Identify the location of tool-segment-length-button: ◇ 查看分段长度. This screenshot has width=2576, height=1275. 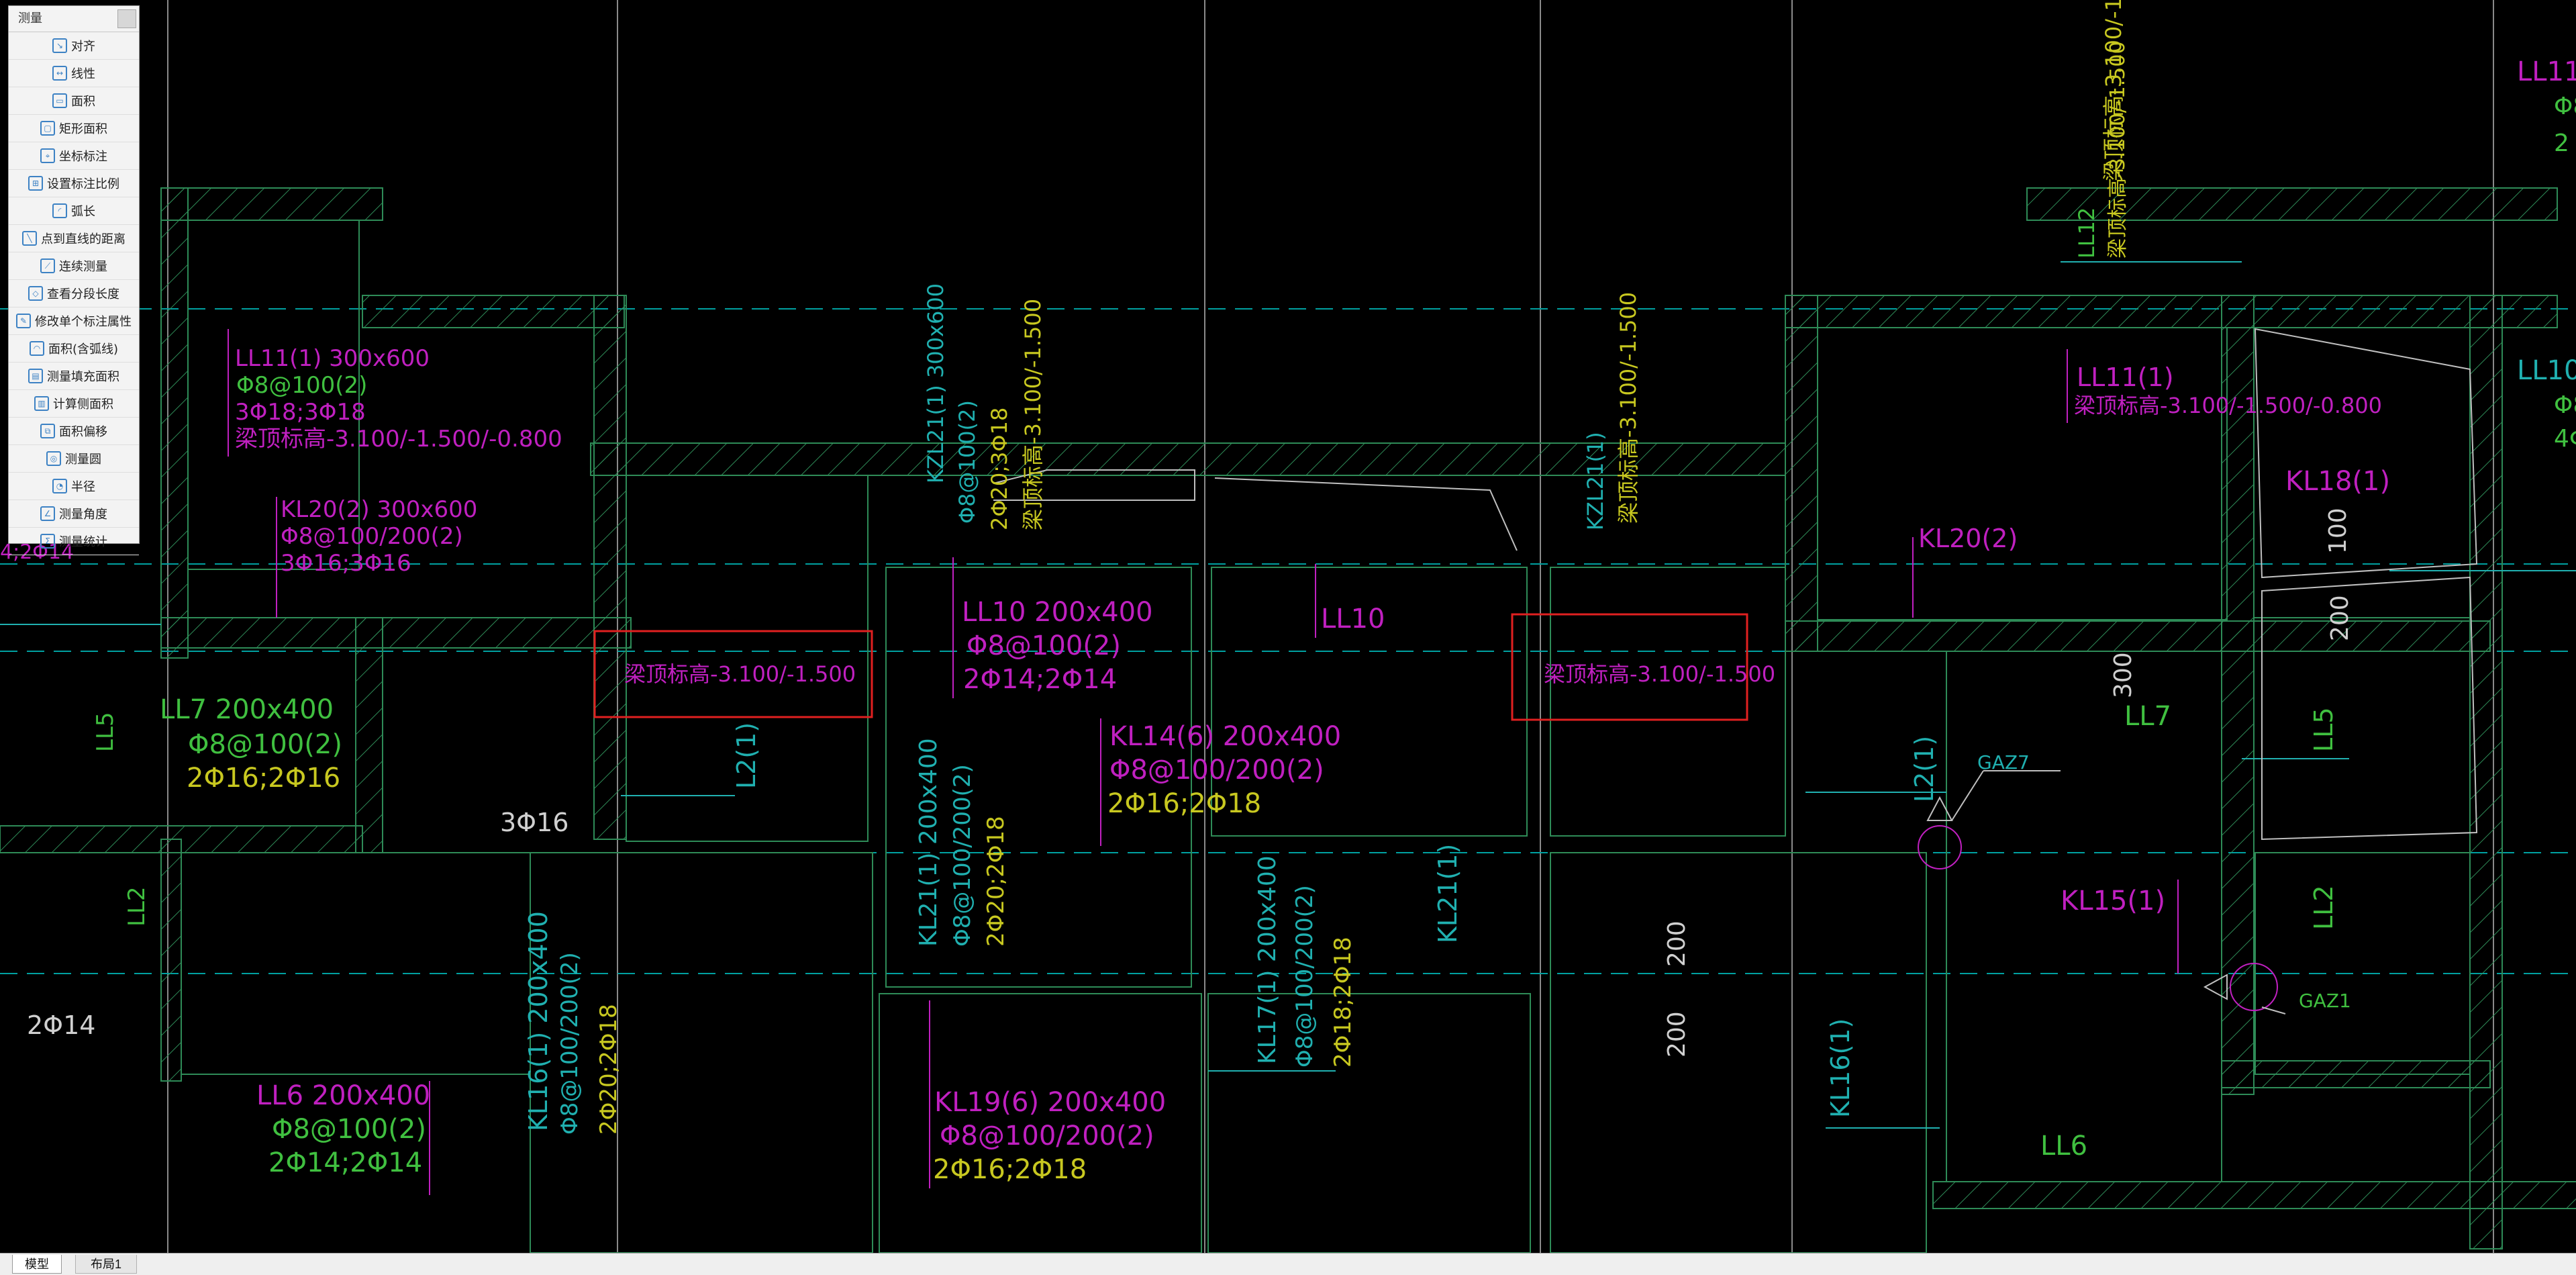
(74, 294).